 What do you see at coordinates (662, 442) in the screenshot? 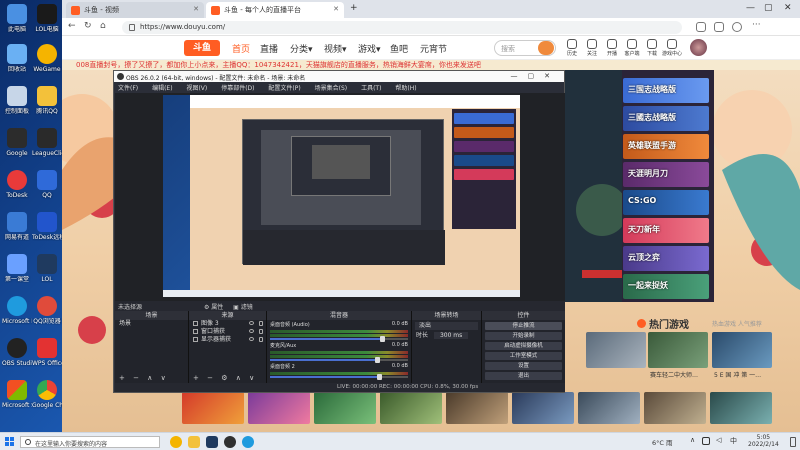
I see `weather-widget: 6°C 雨` at bounding box center [662, 442].